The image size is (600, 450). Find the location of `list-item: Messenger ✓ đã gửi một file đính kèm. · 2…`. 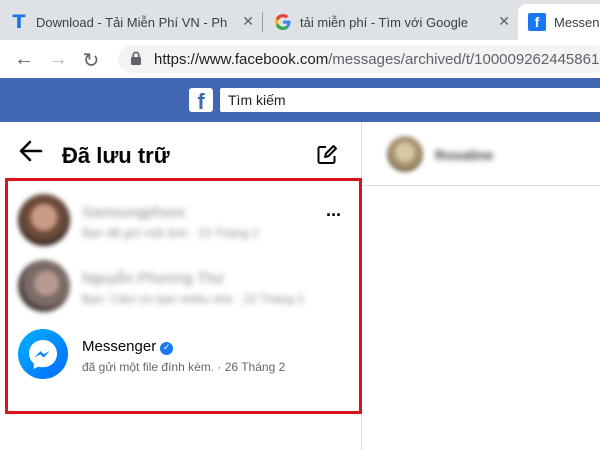

list-item: Messenger ✓ đã gửi một file đính kèm. · 2… is located at coordinates (178, 356).